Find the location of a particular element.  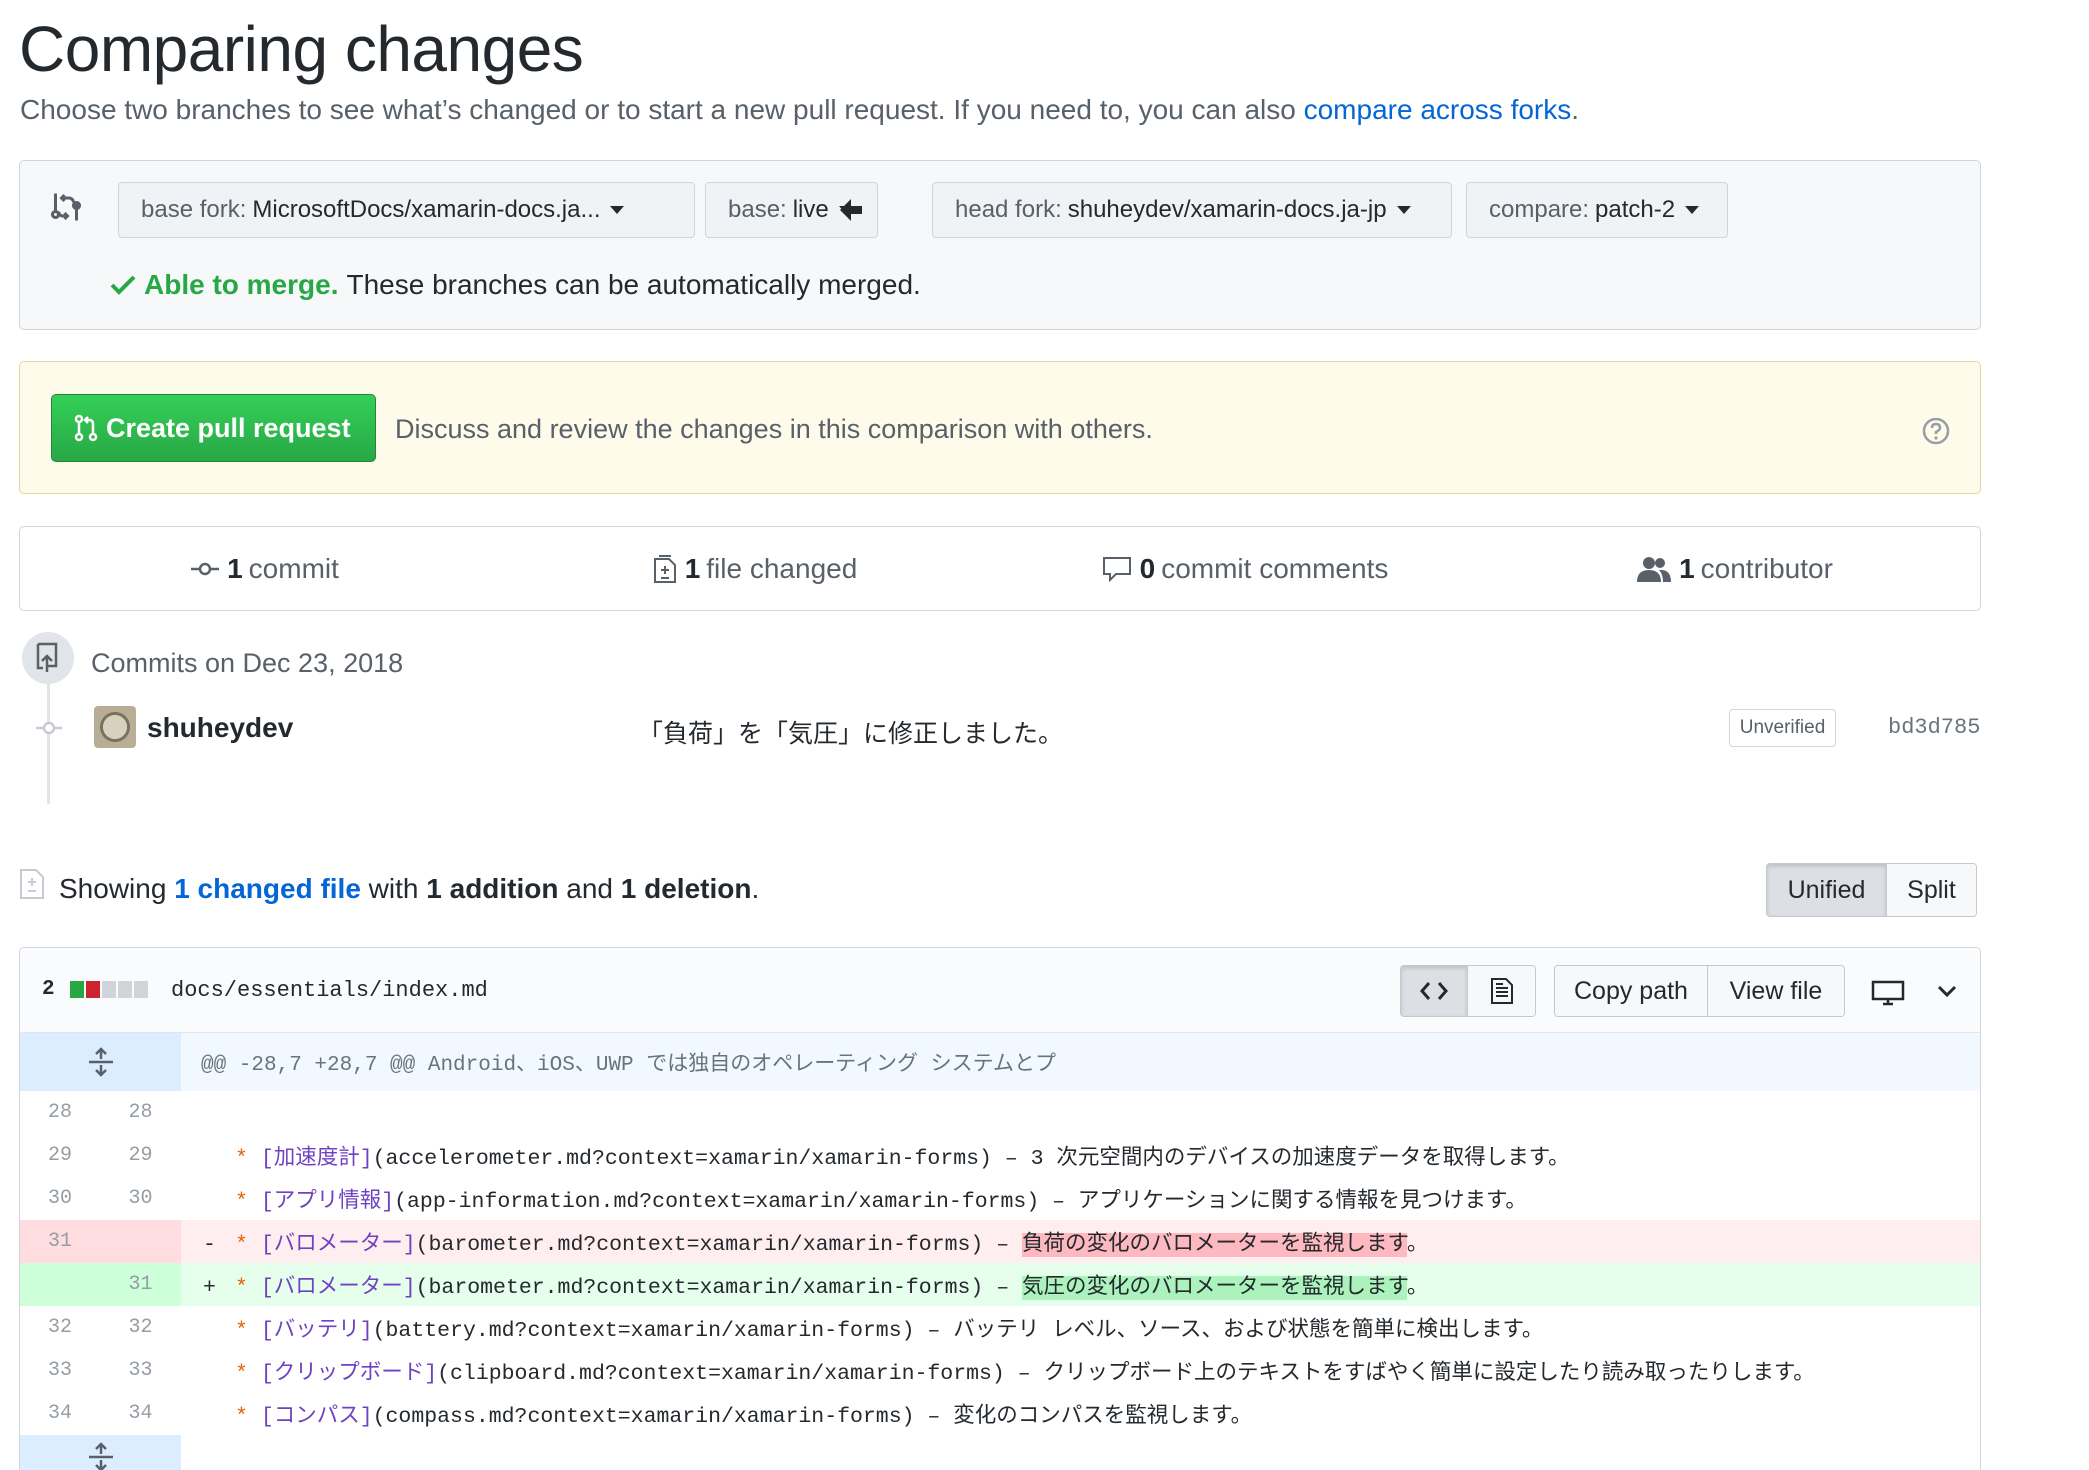

line-numbers: 30 30 is located at coordinates (100, 1198).